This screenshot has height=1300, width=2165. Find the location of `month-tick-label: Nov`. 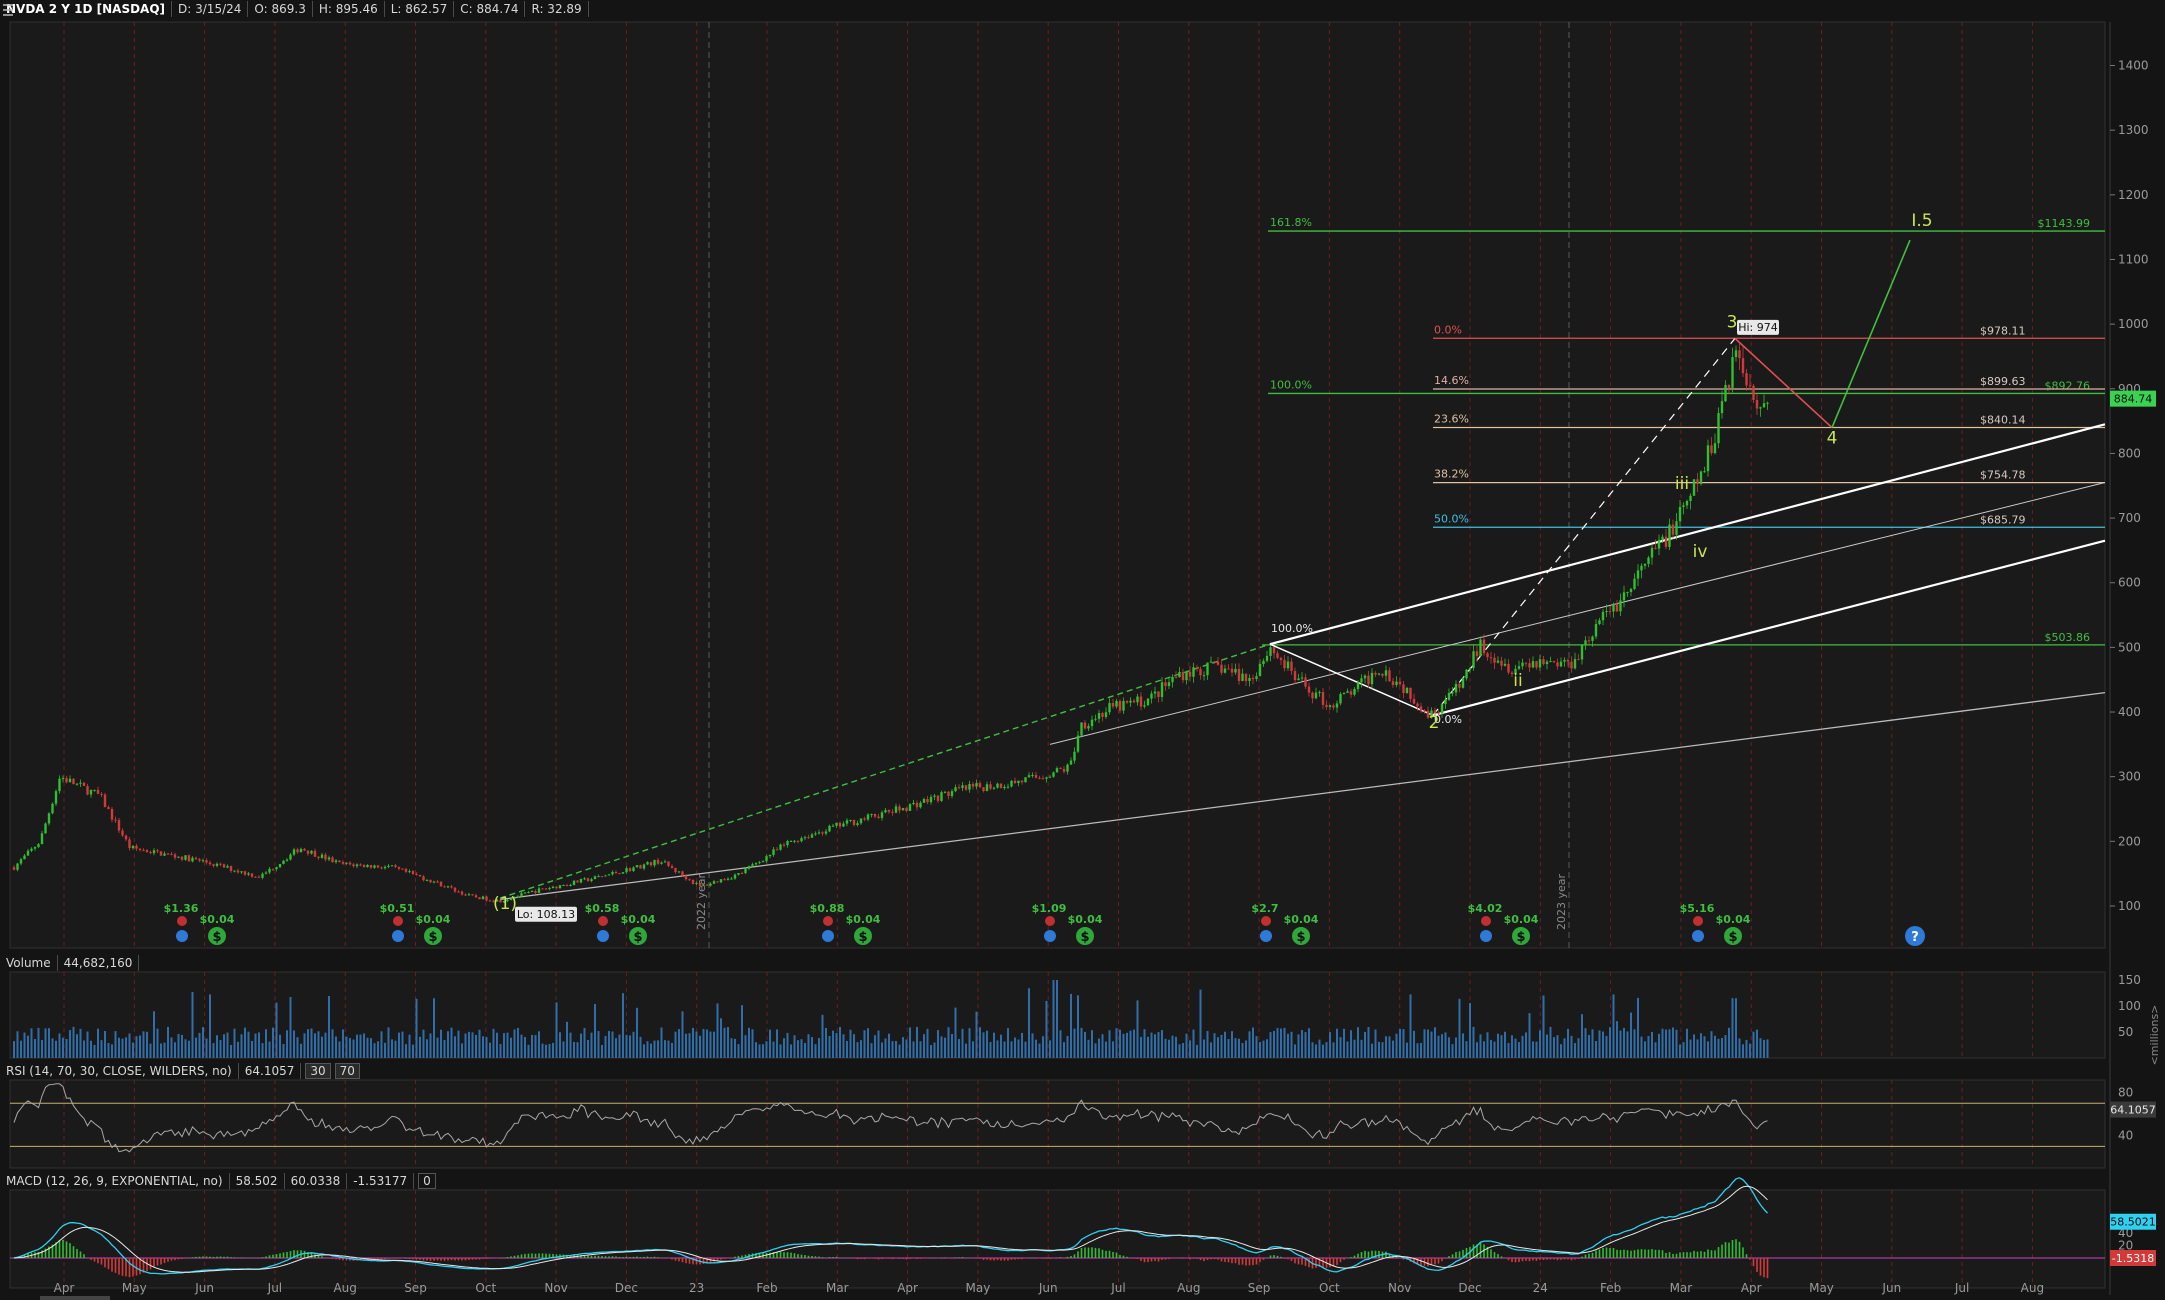

month-tick-label: Nov is located at coordinates (555, 1288).